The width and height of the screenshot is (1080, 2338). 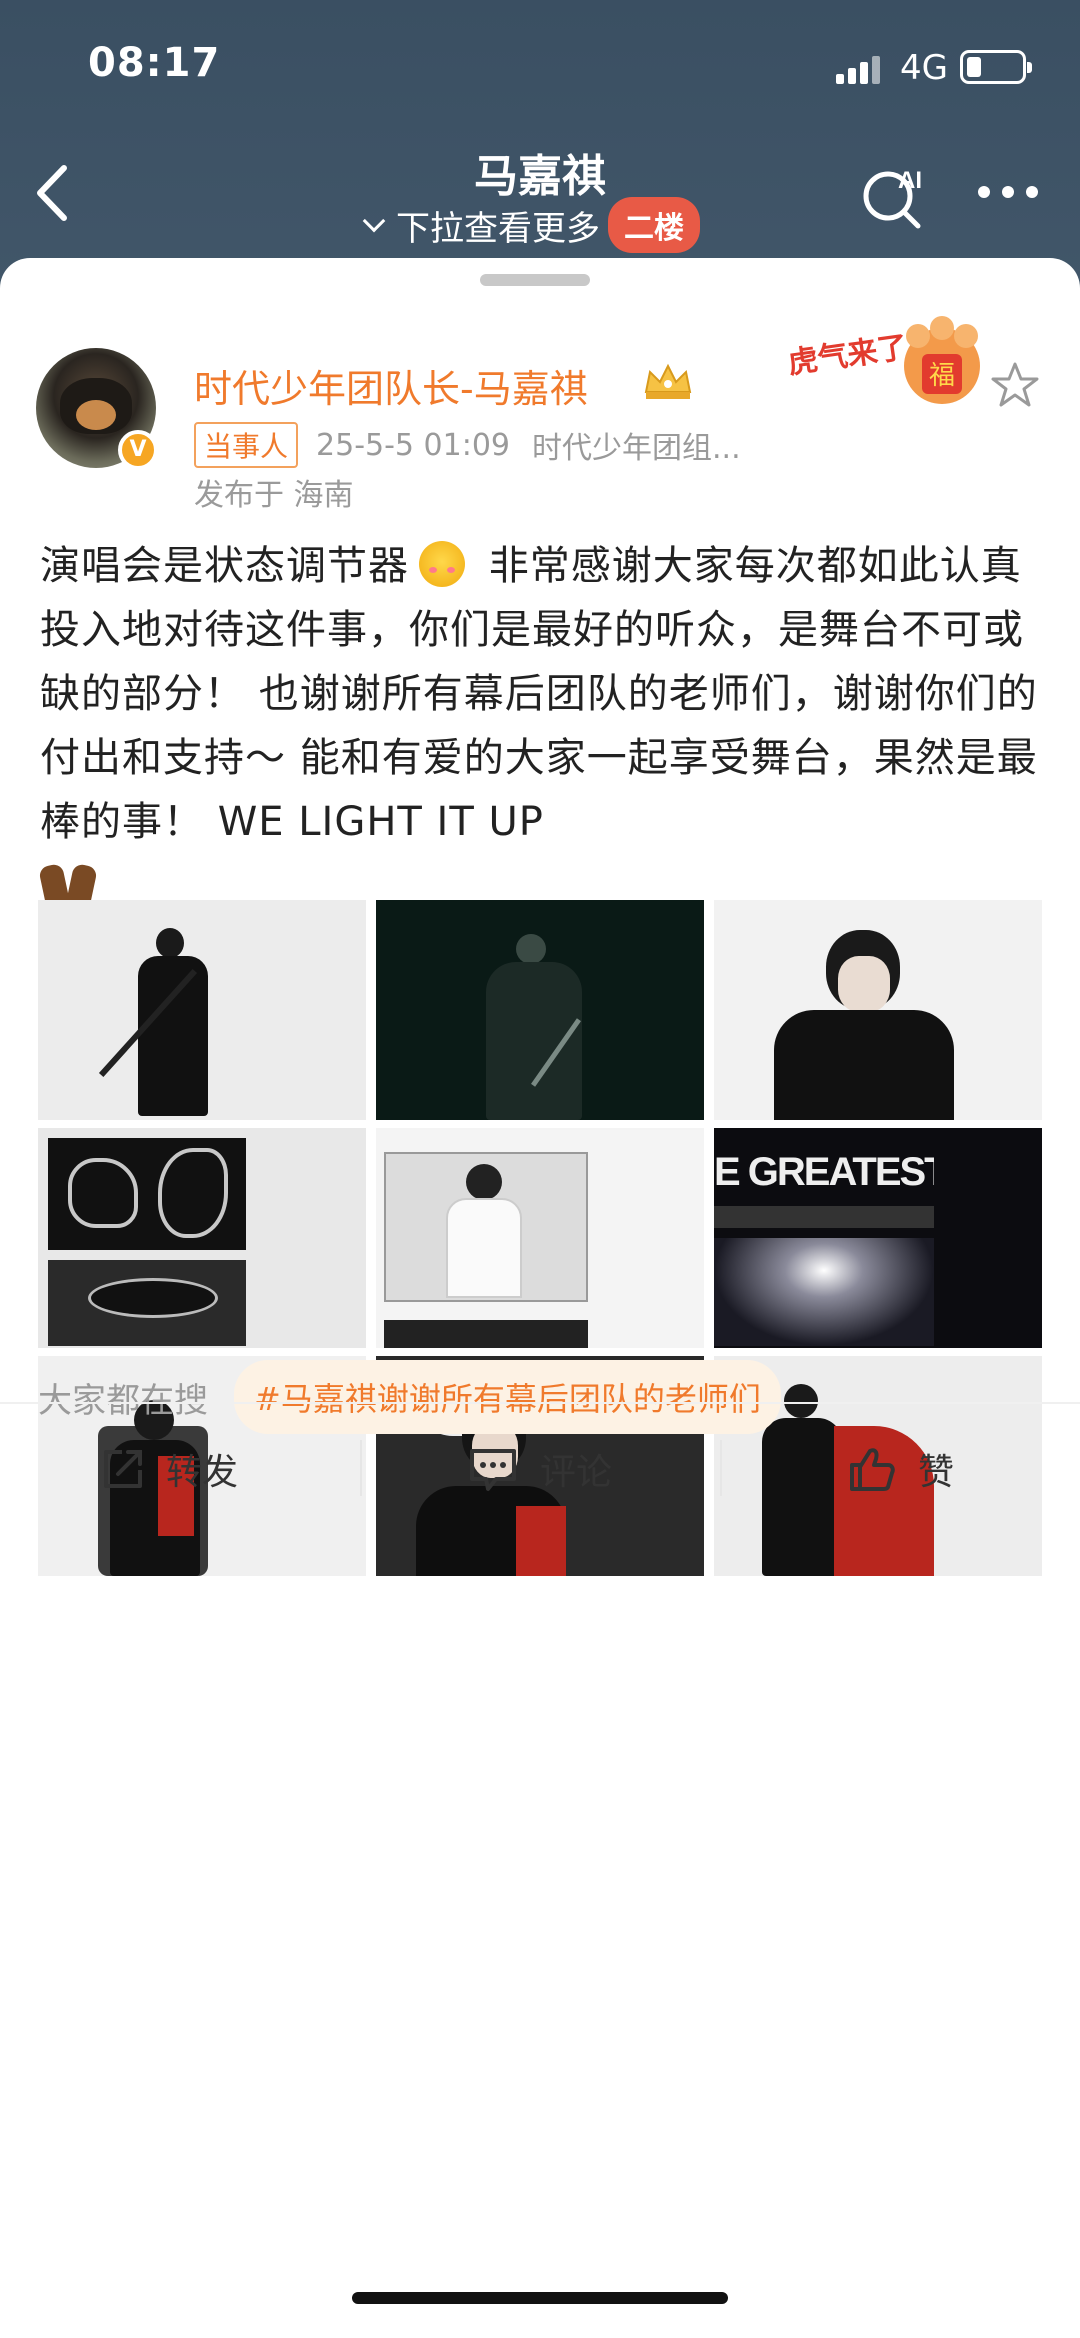 I want to click on sticker-text: 虎气来了, so click(x=848, y=355).